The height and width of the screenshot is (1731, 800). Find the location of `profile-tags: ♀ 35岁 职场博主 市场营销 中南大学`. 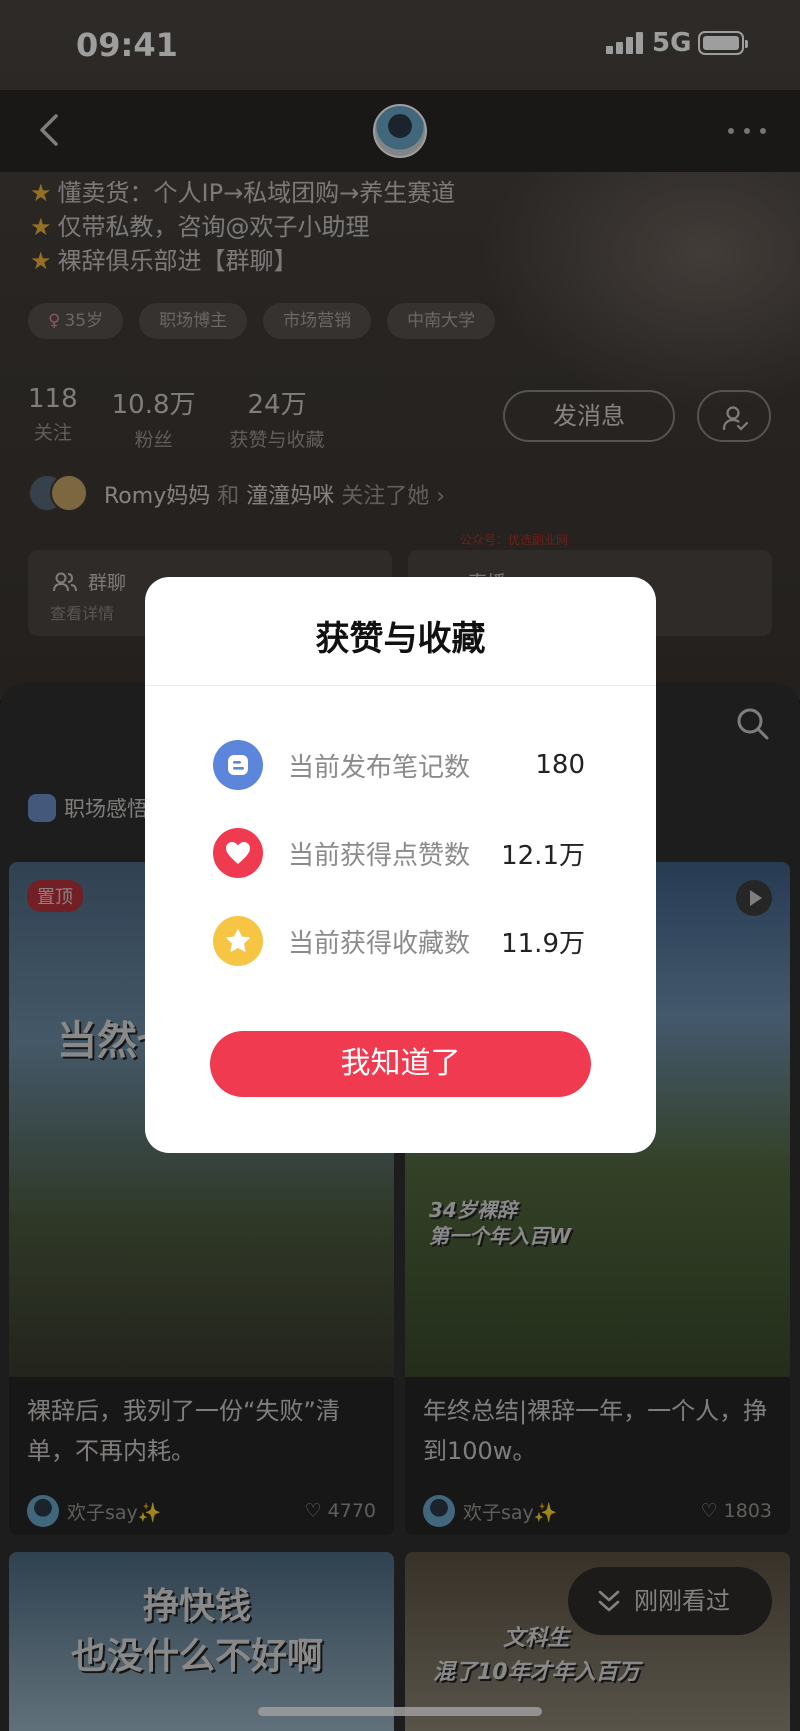

profile-tags: ♀ 35岁 职场博主 市场营销 中南大学 is located at coordinates (262, 321).